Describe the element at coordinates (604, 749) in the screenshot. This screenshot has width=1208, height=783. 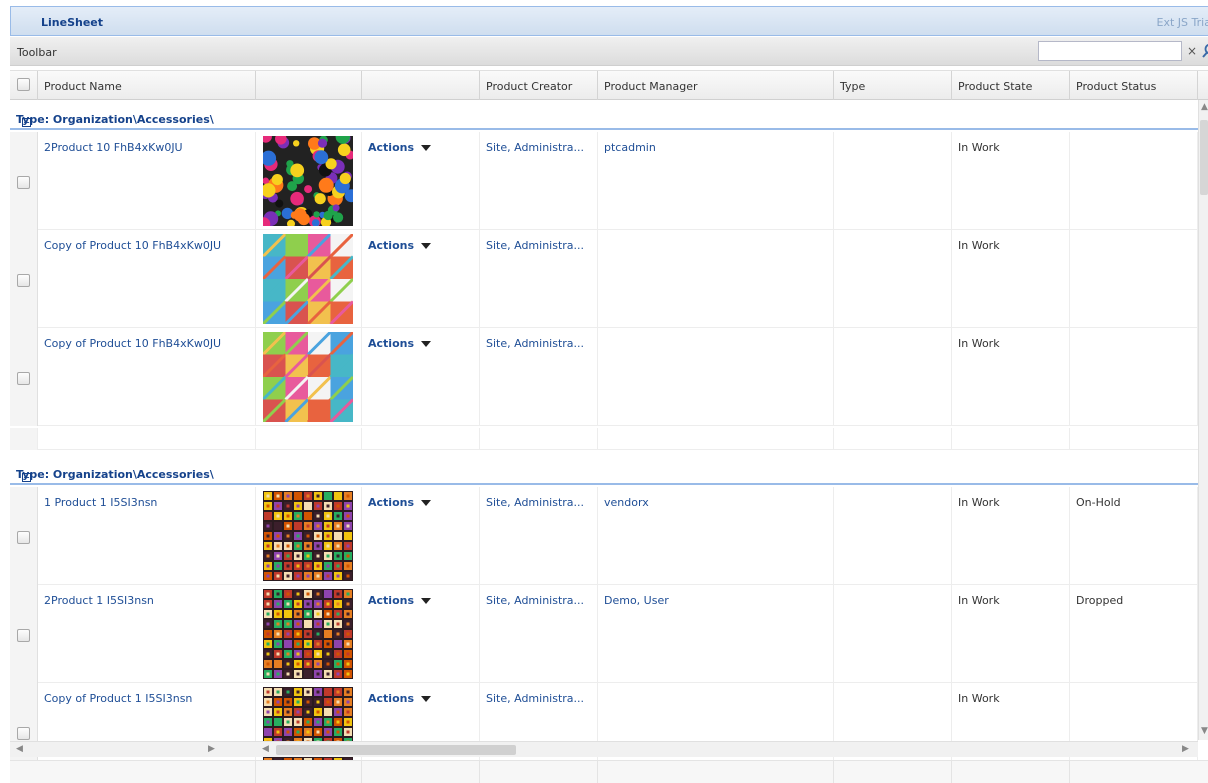
I see `horizontal-scrollbar: ◀ ▶ ◀ ▶` at that location.